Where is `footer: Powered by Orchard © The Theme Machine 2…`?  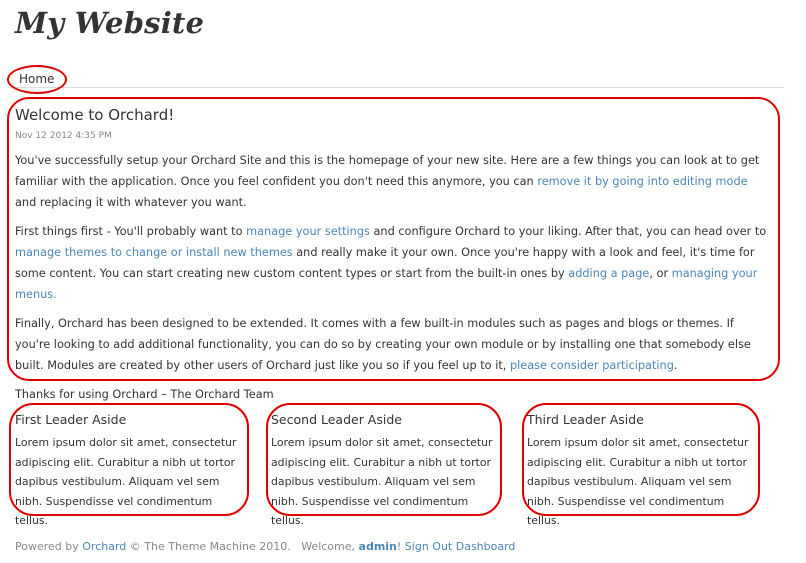
footer: Powered by Orchard © The Theme Machine 2… is located at coordinates (265, 546).